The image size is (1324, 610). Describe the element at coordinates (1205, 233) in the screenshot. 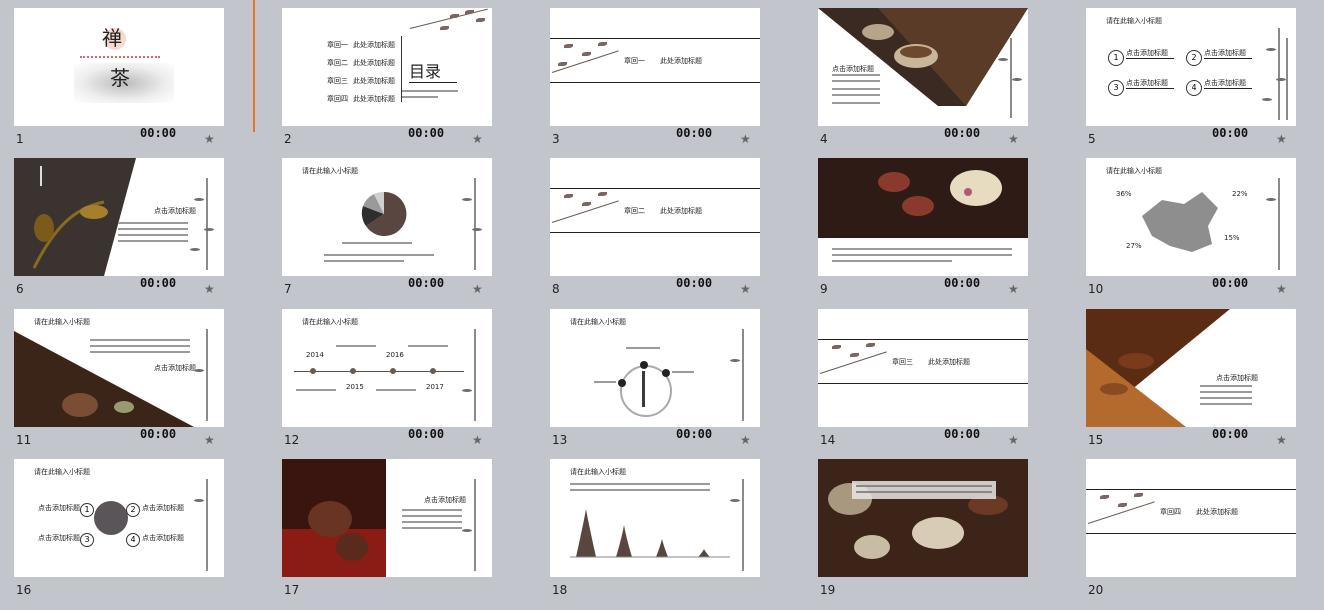

I see `slide-thumbnail-10: 请在此输入小标题 36% 22% 27% 15% 10 00:00 ★` at that location.